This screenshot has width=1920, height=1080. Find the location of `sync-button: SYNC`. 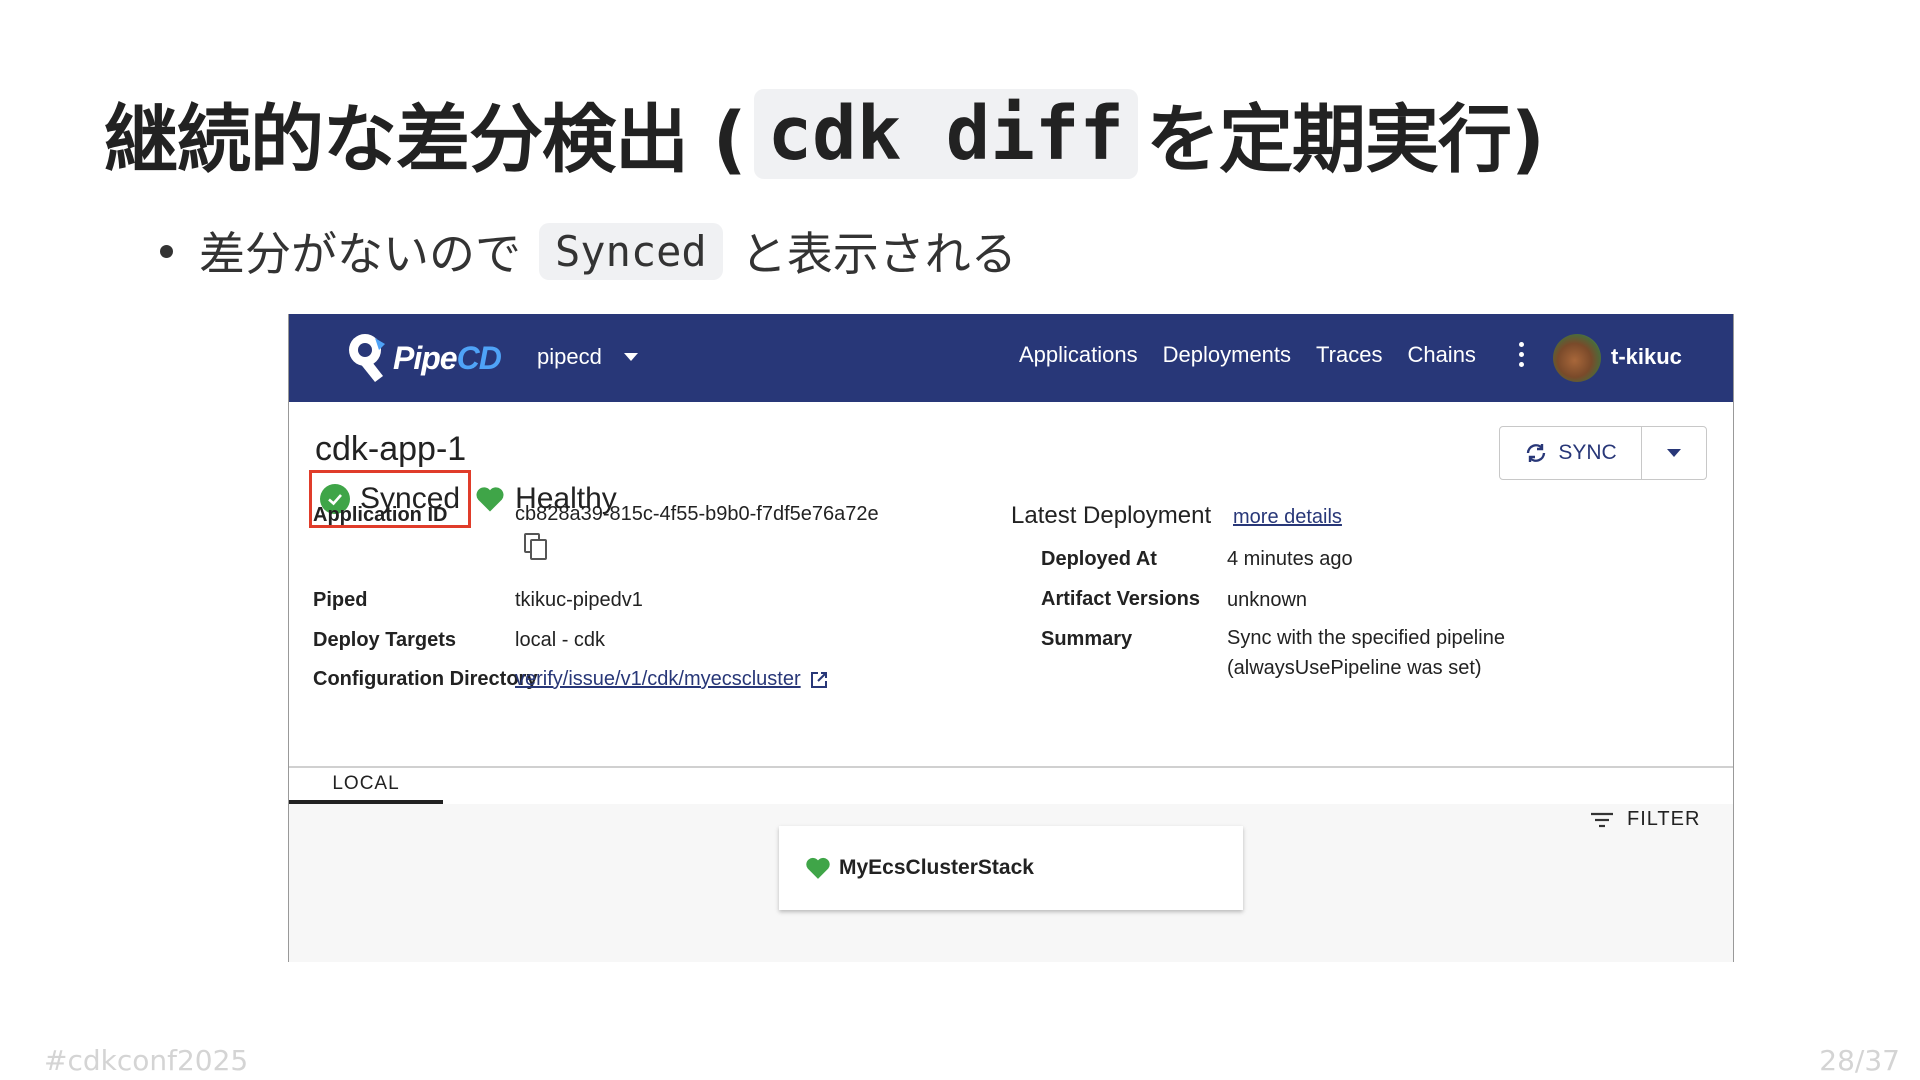

sync-button: SYNC is located at coordinates (1571, 453).